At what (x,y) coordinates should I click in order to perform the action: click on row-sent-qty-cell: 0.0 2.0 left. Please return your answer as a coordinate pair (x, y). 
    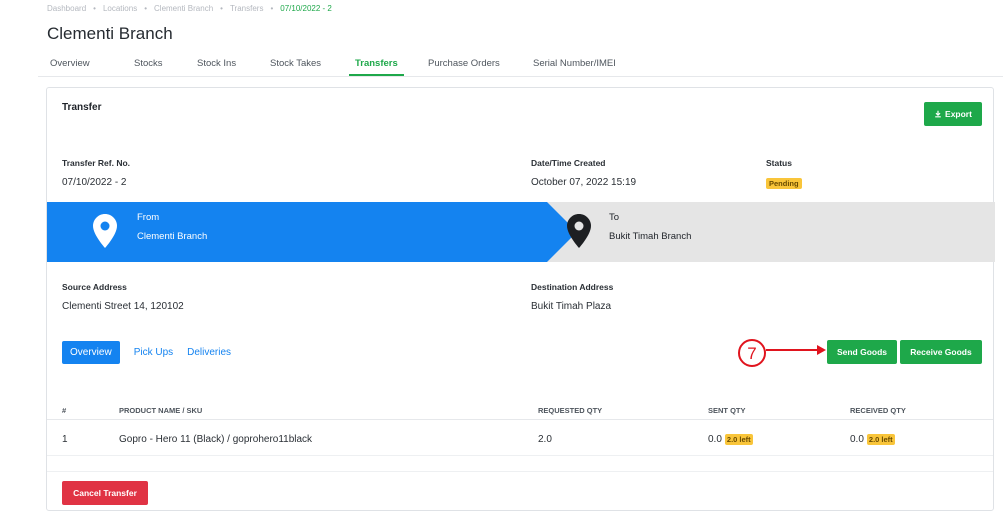
    Looking at the image, I should click on (730, 439).